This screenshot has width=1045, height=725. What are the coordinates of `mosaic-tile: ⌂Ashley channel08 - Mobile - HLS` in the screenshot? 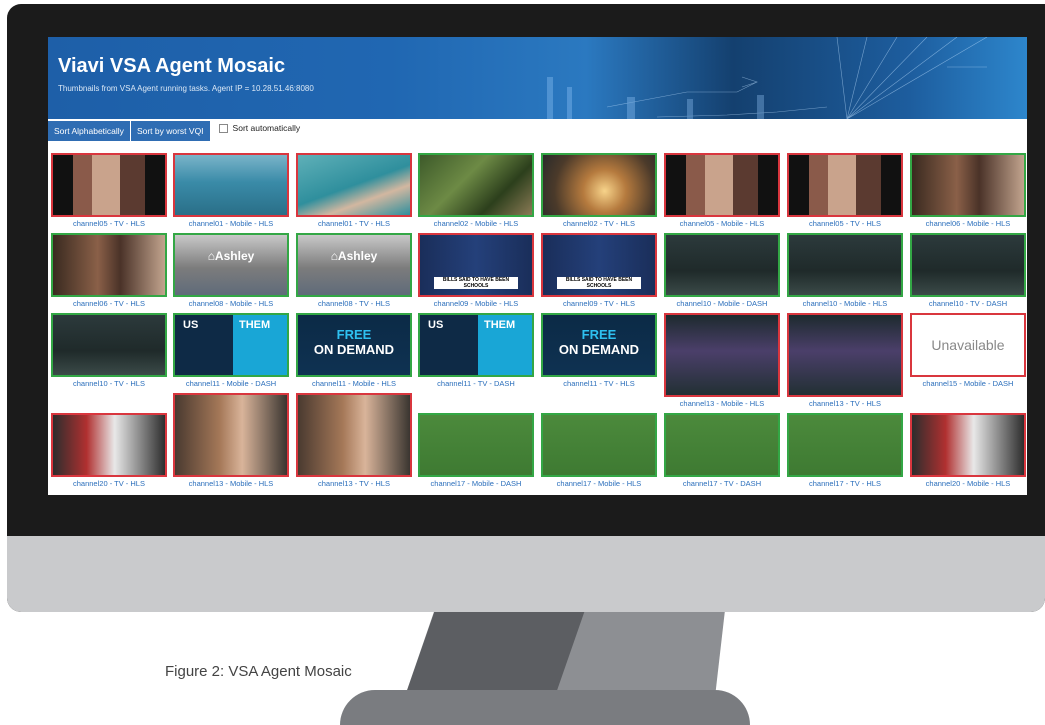 It's located at (231, 270).